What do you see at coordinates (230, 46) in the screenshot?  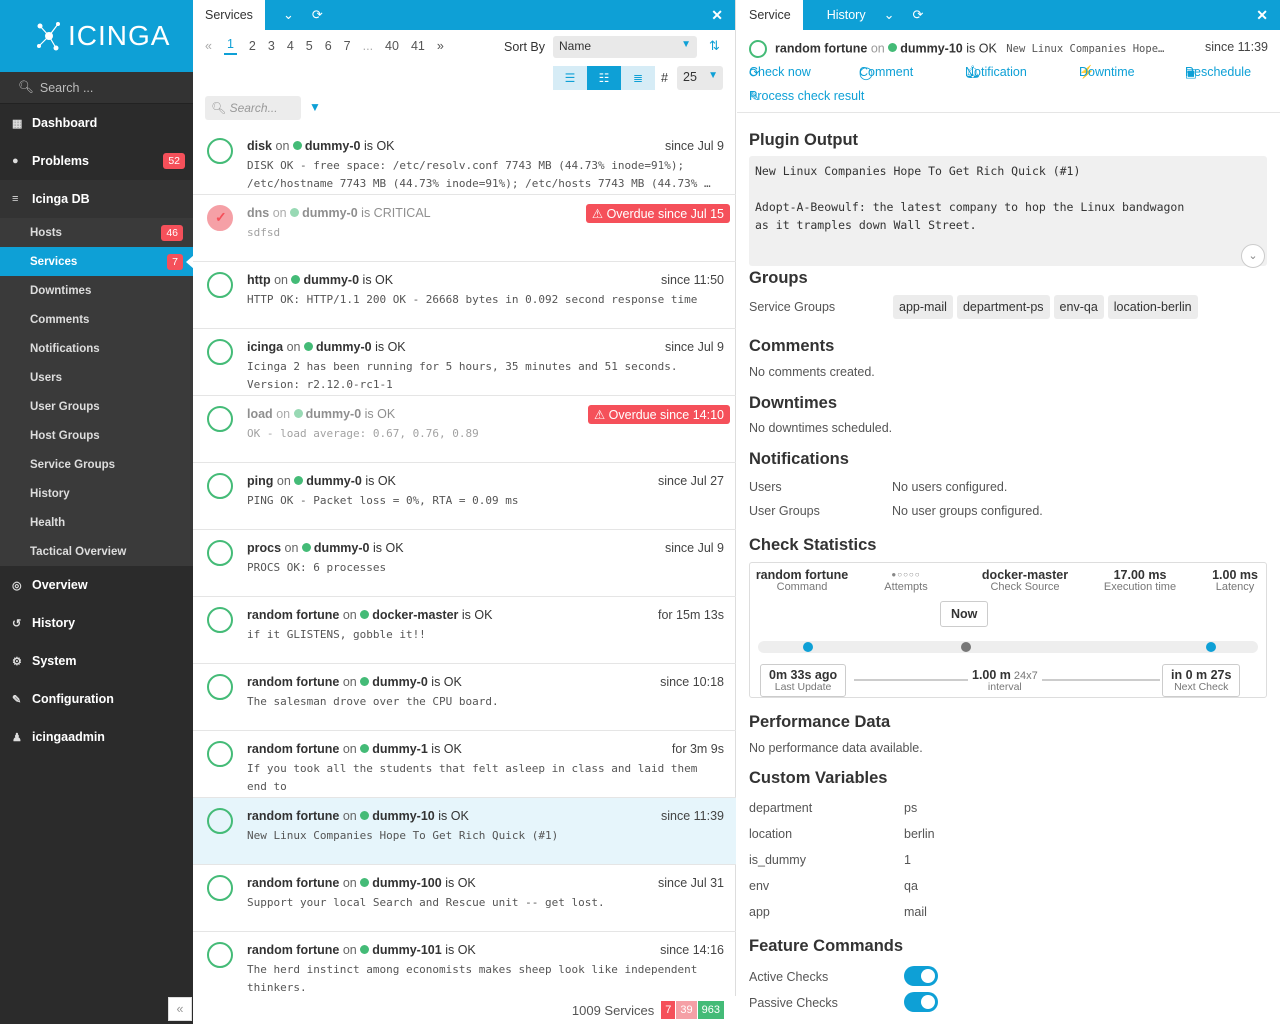 I see `pagination-page: 1` at bounding box center [230, 46].